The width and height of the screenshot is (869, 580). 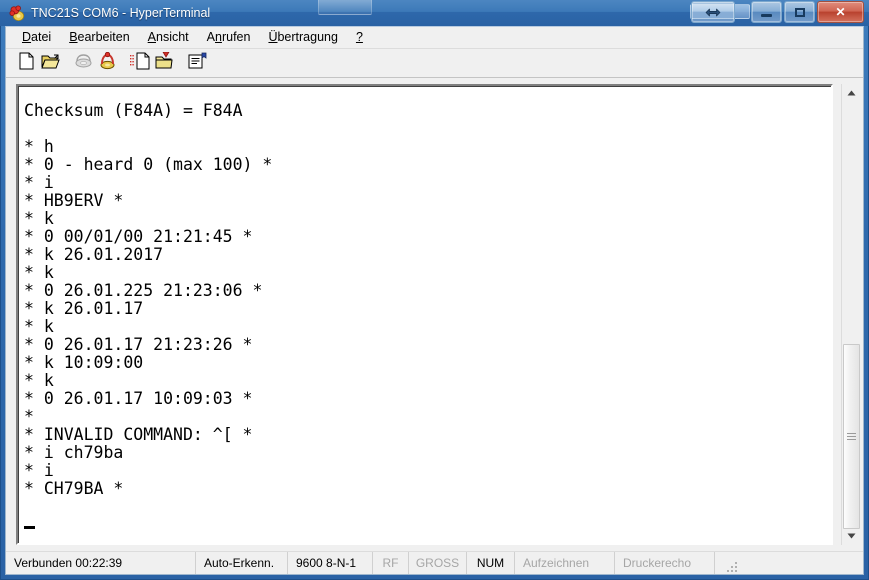 What do you see at coordinates (148, 164) in the screenshot?
I see `terminal-line: * 0 - heard 0 (max 100) *` at bounding box center [148, 164].